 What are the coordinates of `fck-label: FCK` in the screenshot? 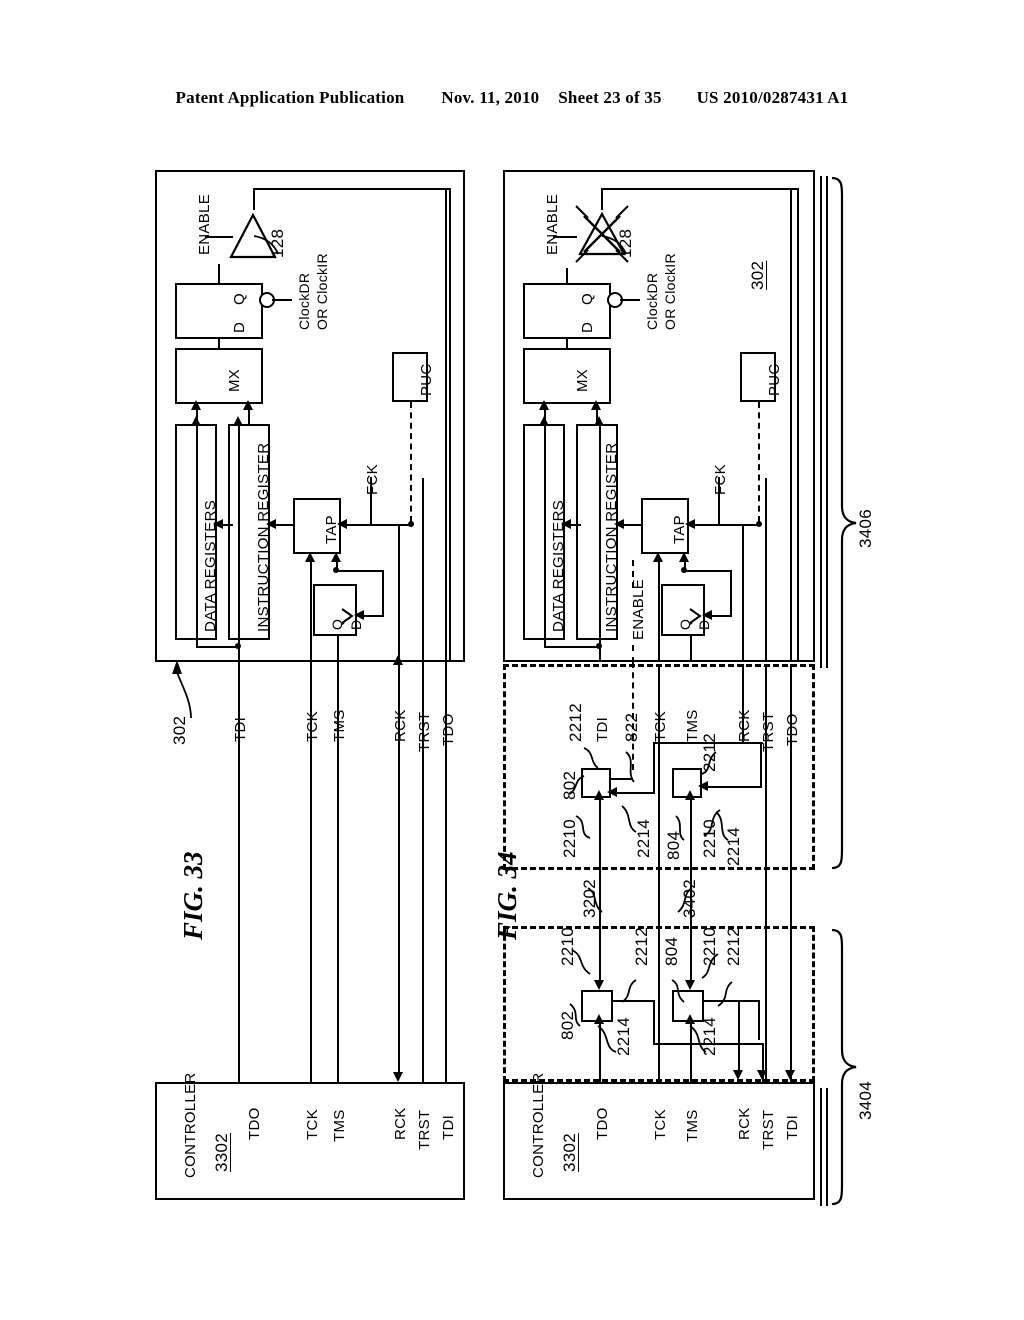 It's located at (372, 479).